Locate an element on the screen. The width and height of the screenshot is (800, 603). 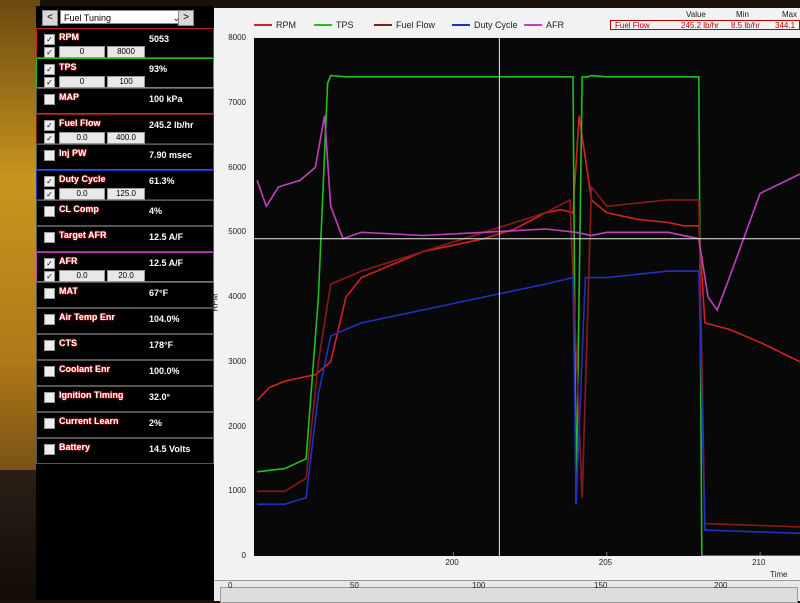
sensor-range-max: 20.0 is located at coordinates (126, 276).